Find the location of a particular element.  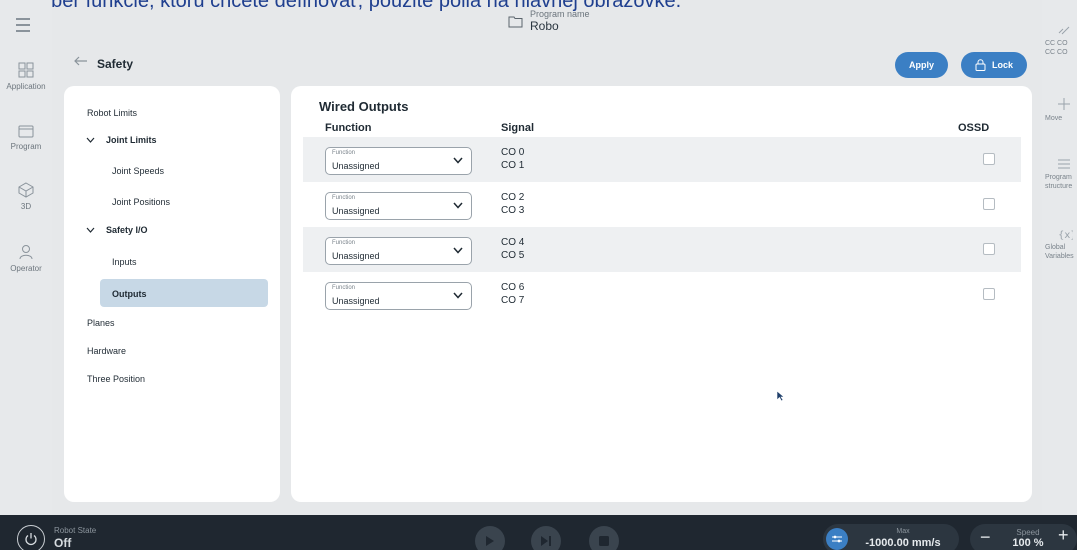

list-icon is located at coordinates (1064, 164).